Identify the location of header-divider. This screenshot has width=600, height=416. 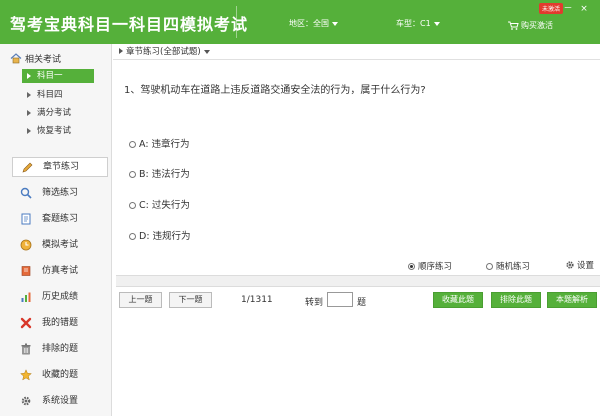
(236, 22).